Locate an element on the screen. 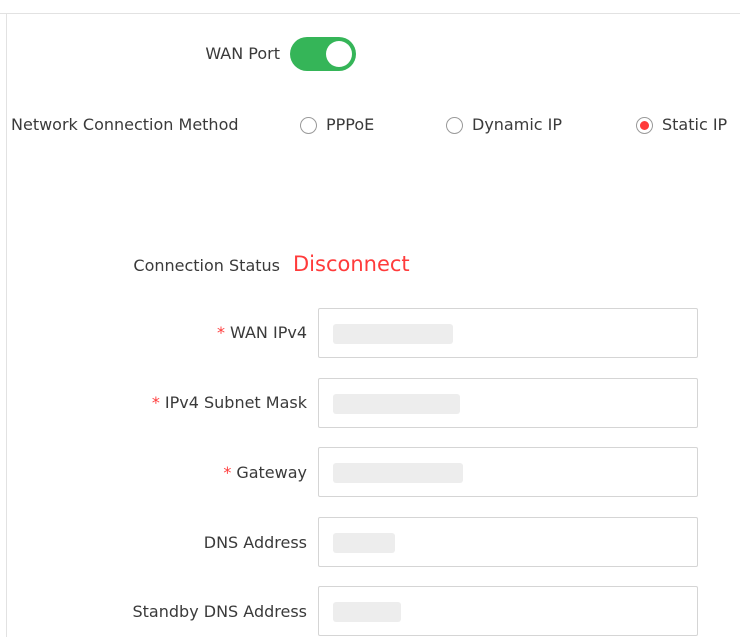 Image resolution: width=740 pixels, height=637 pixels. subnet-mask-label-text: IPv4 Subnet Mask is located at coordinates (235, 402).